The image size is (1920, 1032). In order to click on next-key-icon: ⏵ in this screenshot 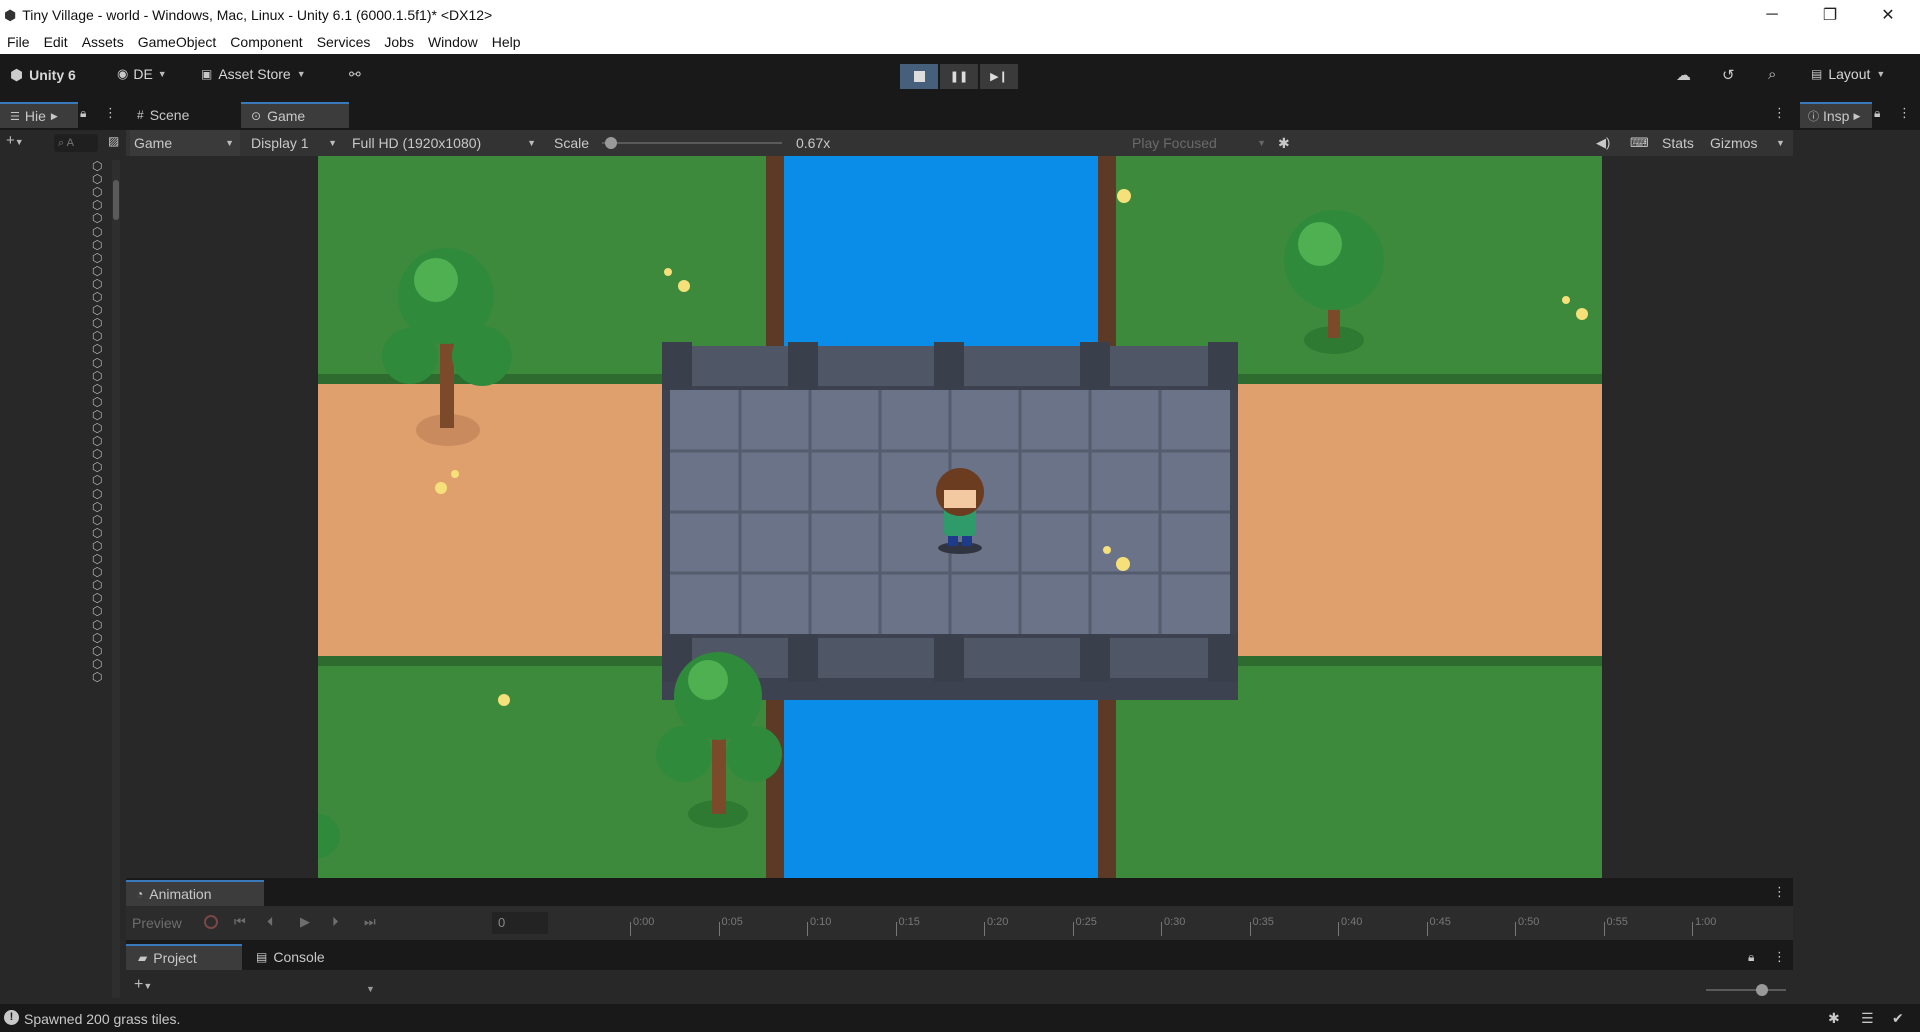, I will do `click(335, 922)`.